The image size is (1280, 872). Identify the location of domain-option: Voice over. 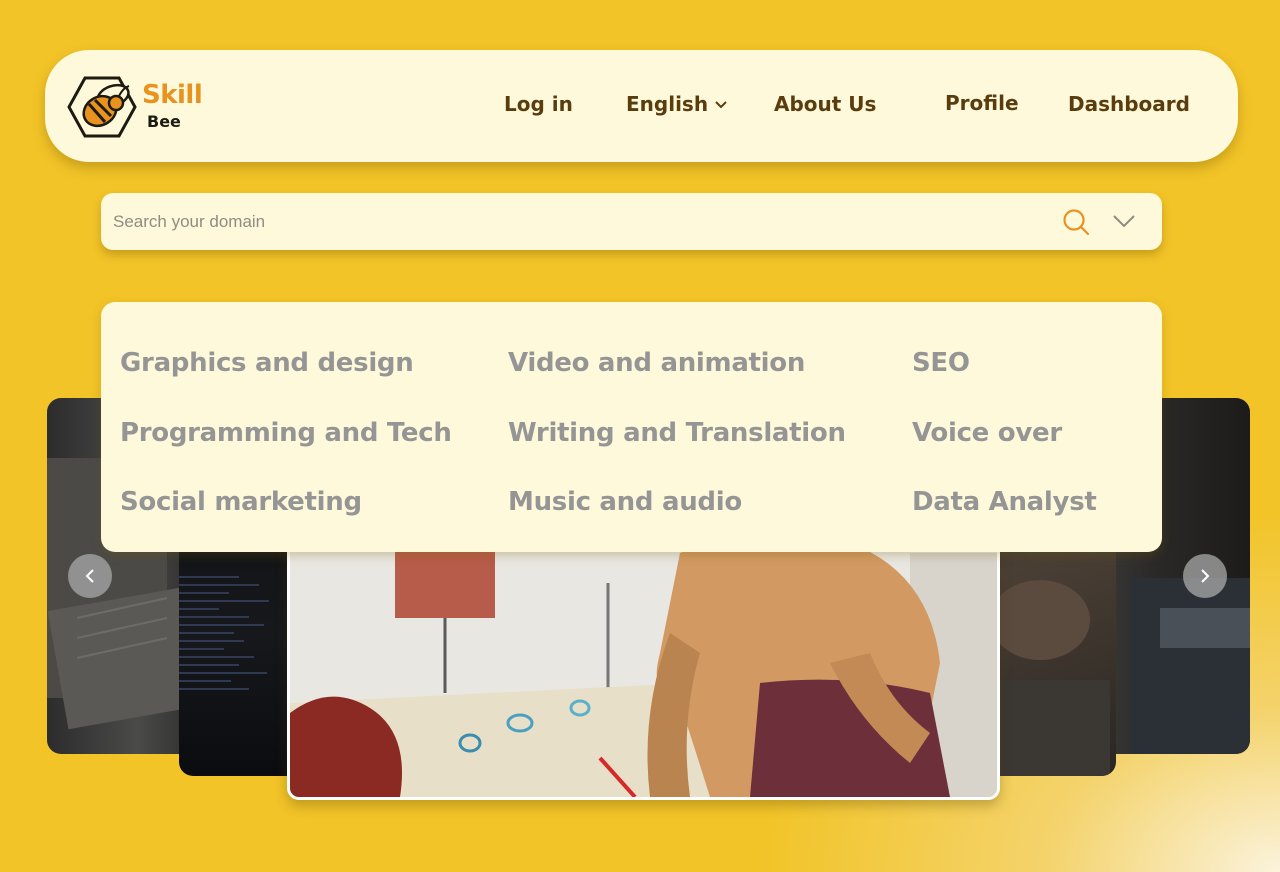
(987, 433).